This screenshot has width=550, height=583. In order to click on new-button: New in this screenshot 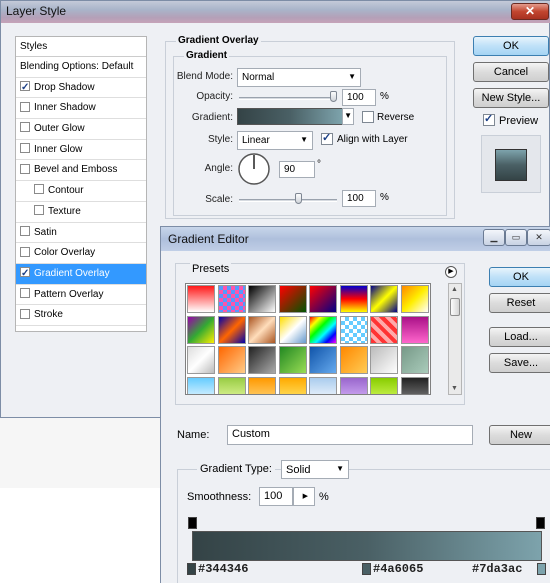, I will do `click(519, 435)`.